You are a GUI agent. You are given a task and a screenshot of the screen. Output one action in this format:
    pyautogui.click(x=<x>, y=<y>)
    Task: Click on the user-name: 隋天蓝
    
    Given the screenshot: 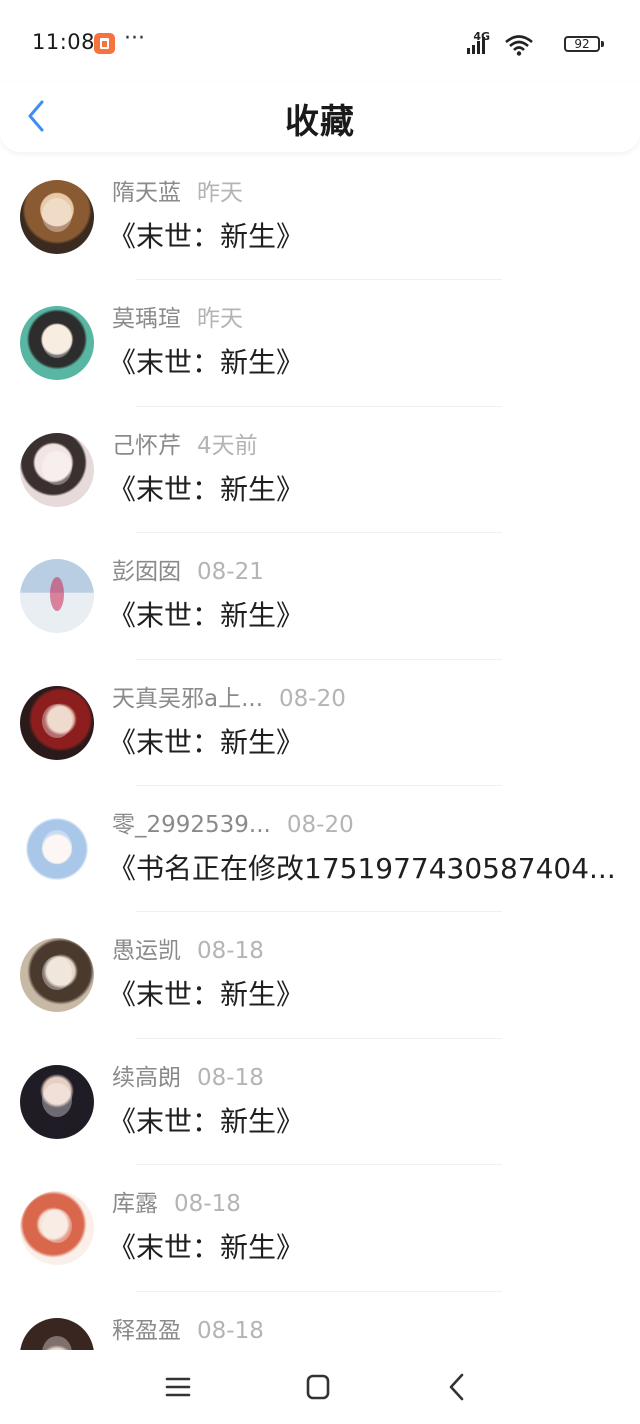 What is the action you would take?
    pyautogui.click(x=146, y=193)
    